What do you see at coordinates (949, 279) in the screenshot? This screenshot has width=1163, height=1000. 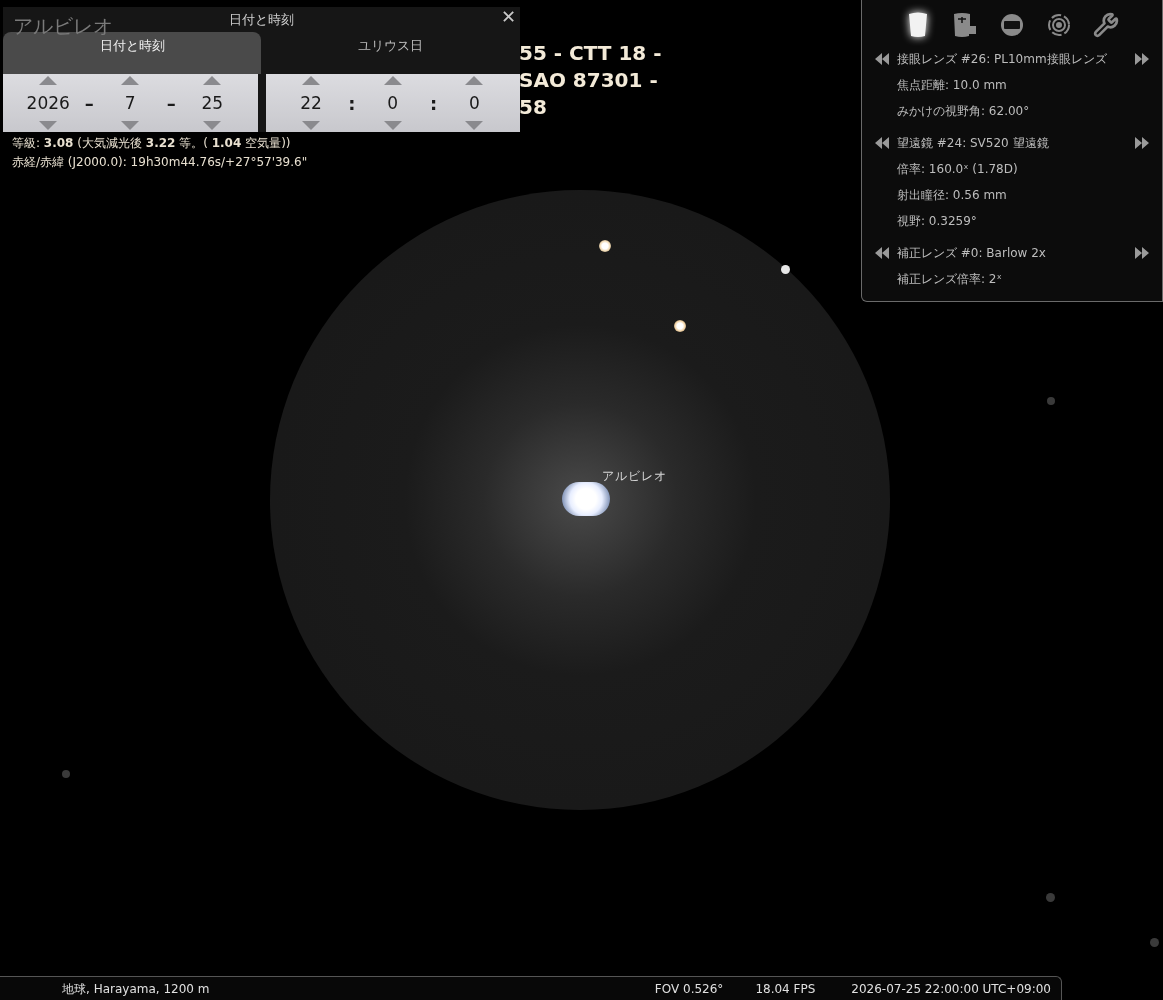 I see `detail-text: 補正レンズ倍率: 2ˣ` at bounding box center [949, 279].